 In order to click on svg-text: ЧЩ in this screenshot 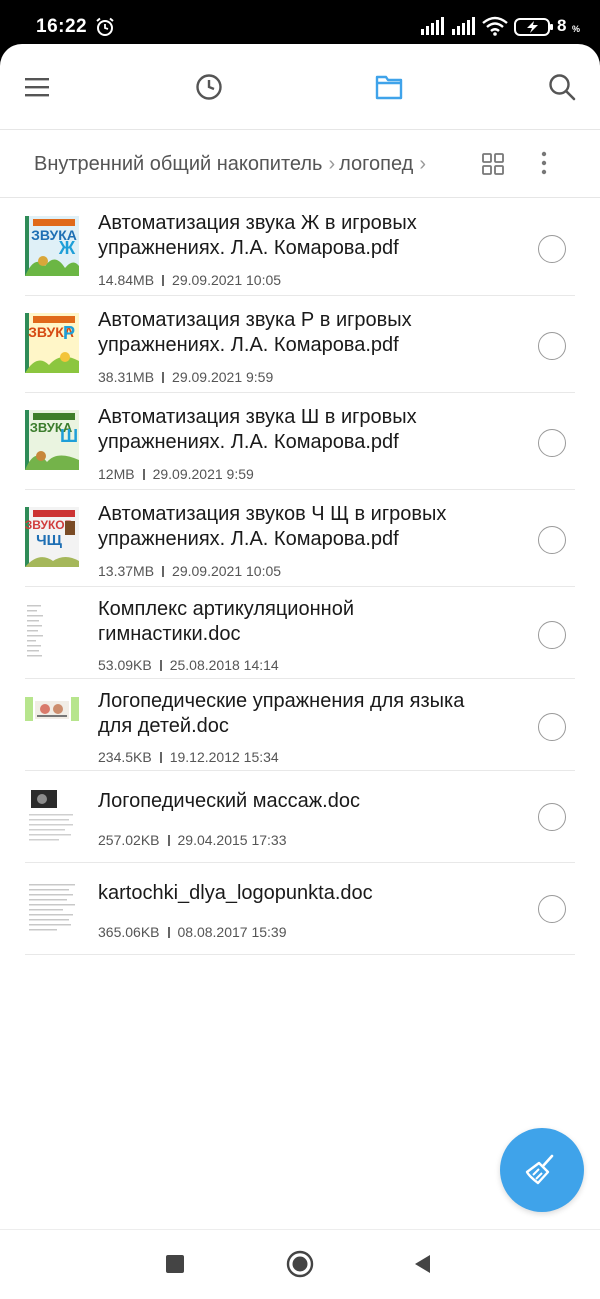, I will do `click(49, 540)`.